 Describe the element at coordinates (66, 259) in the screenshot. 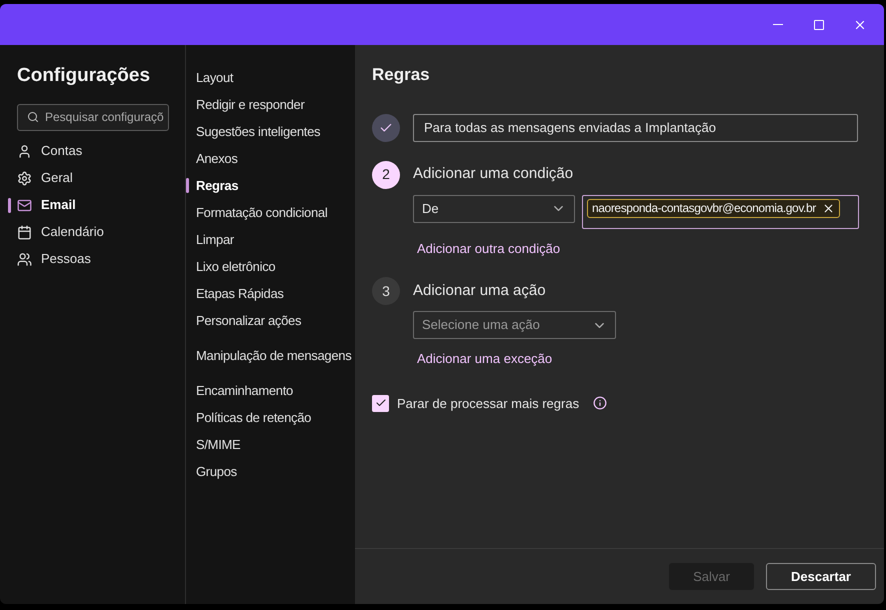

I see `sidebar-item: Pessoas` at that location.